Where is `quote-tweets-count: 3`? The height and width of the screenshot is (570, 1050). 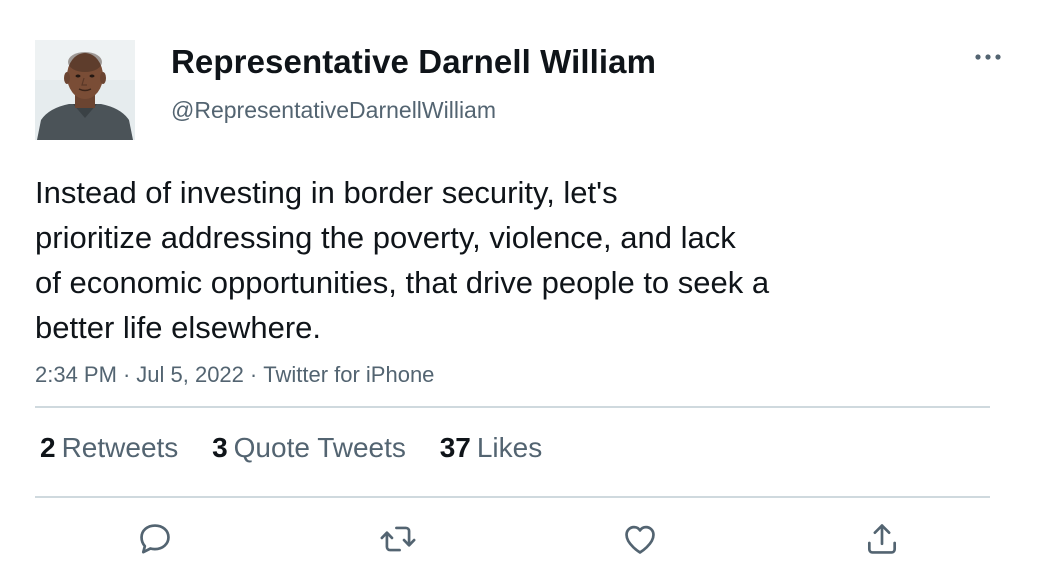 quote-tweets-count: 3 is located at coordinates (220, 447).